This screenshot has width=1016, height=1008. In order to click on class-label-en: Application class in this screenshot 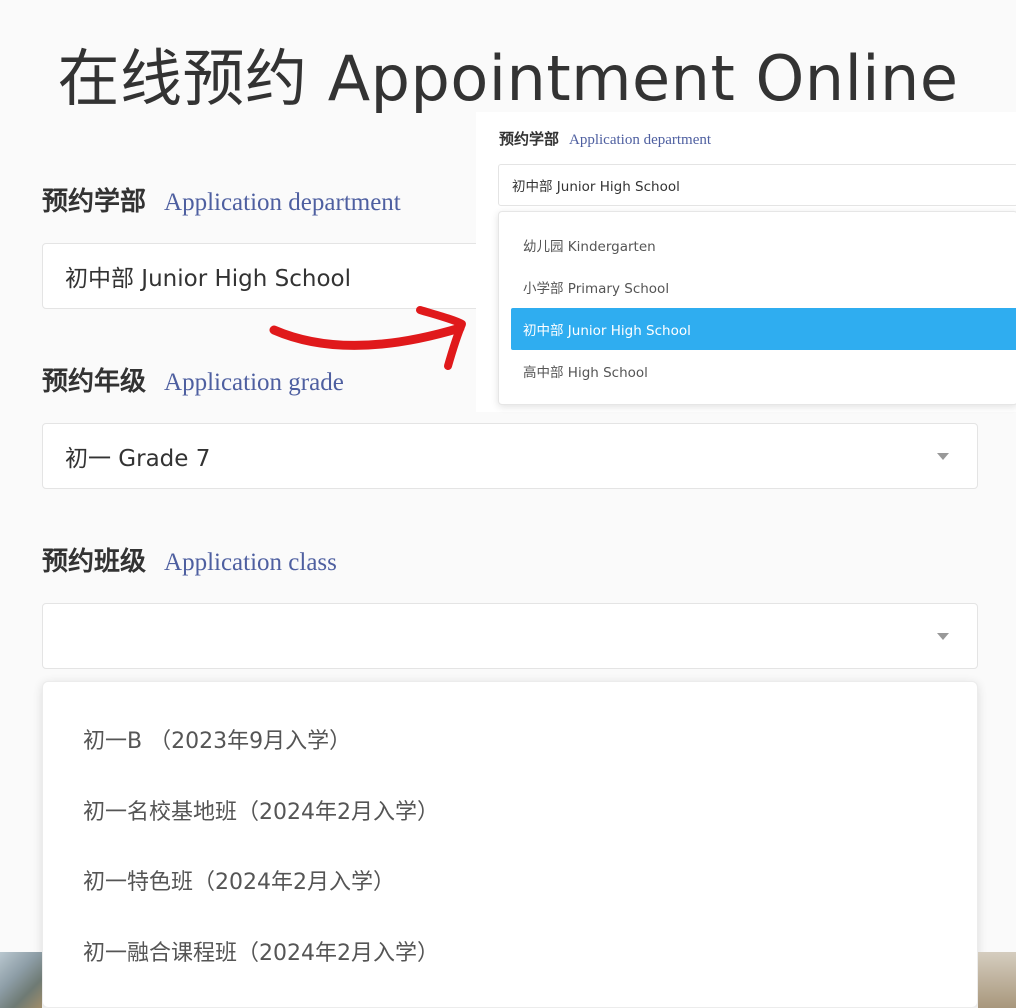, I will do `click(250, 562)`.